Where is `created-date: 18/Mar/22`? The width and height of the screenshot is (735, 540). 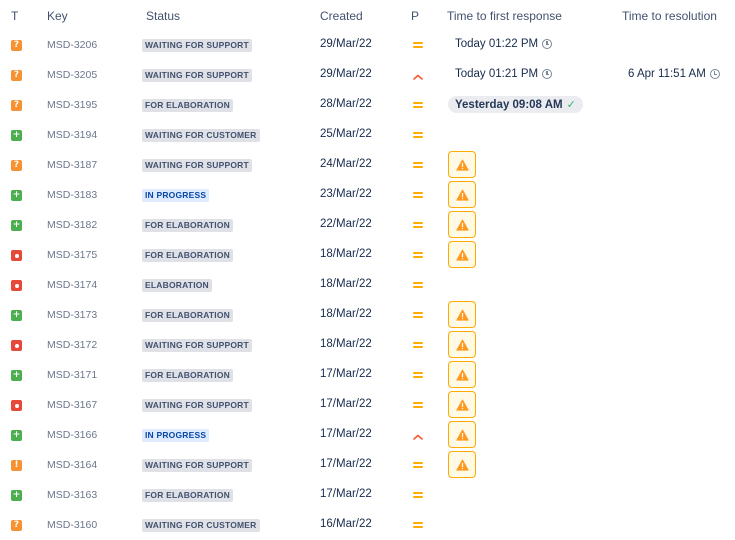 created-date: 18/Mar/22 is located at coordinates (346, 254).